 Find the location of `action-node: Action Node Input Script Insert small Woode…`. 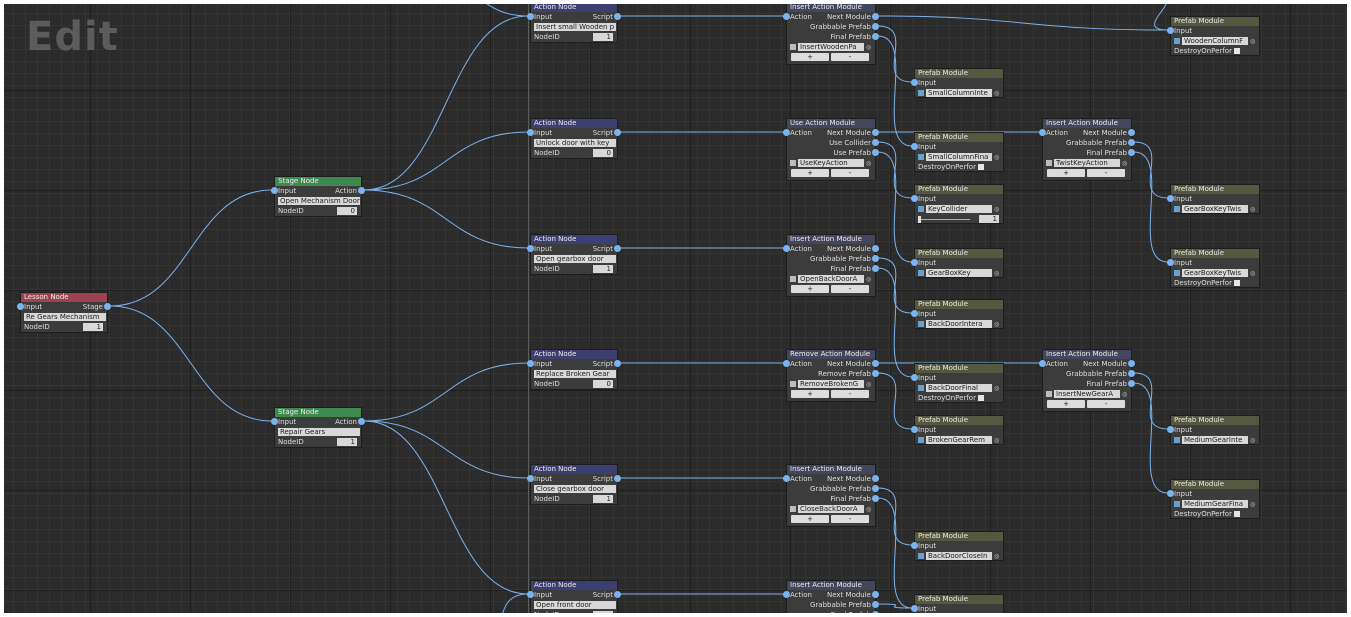

action-node: Action Node Input Script Insert small Woode… is located at coordinates (574, 23).